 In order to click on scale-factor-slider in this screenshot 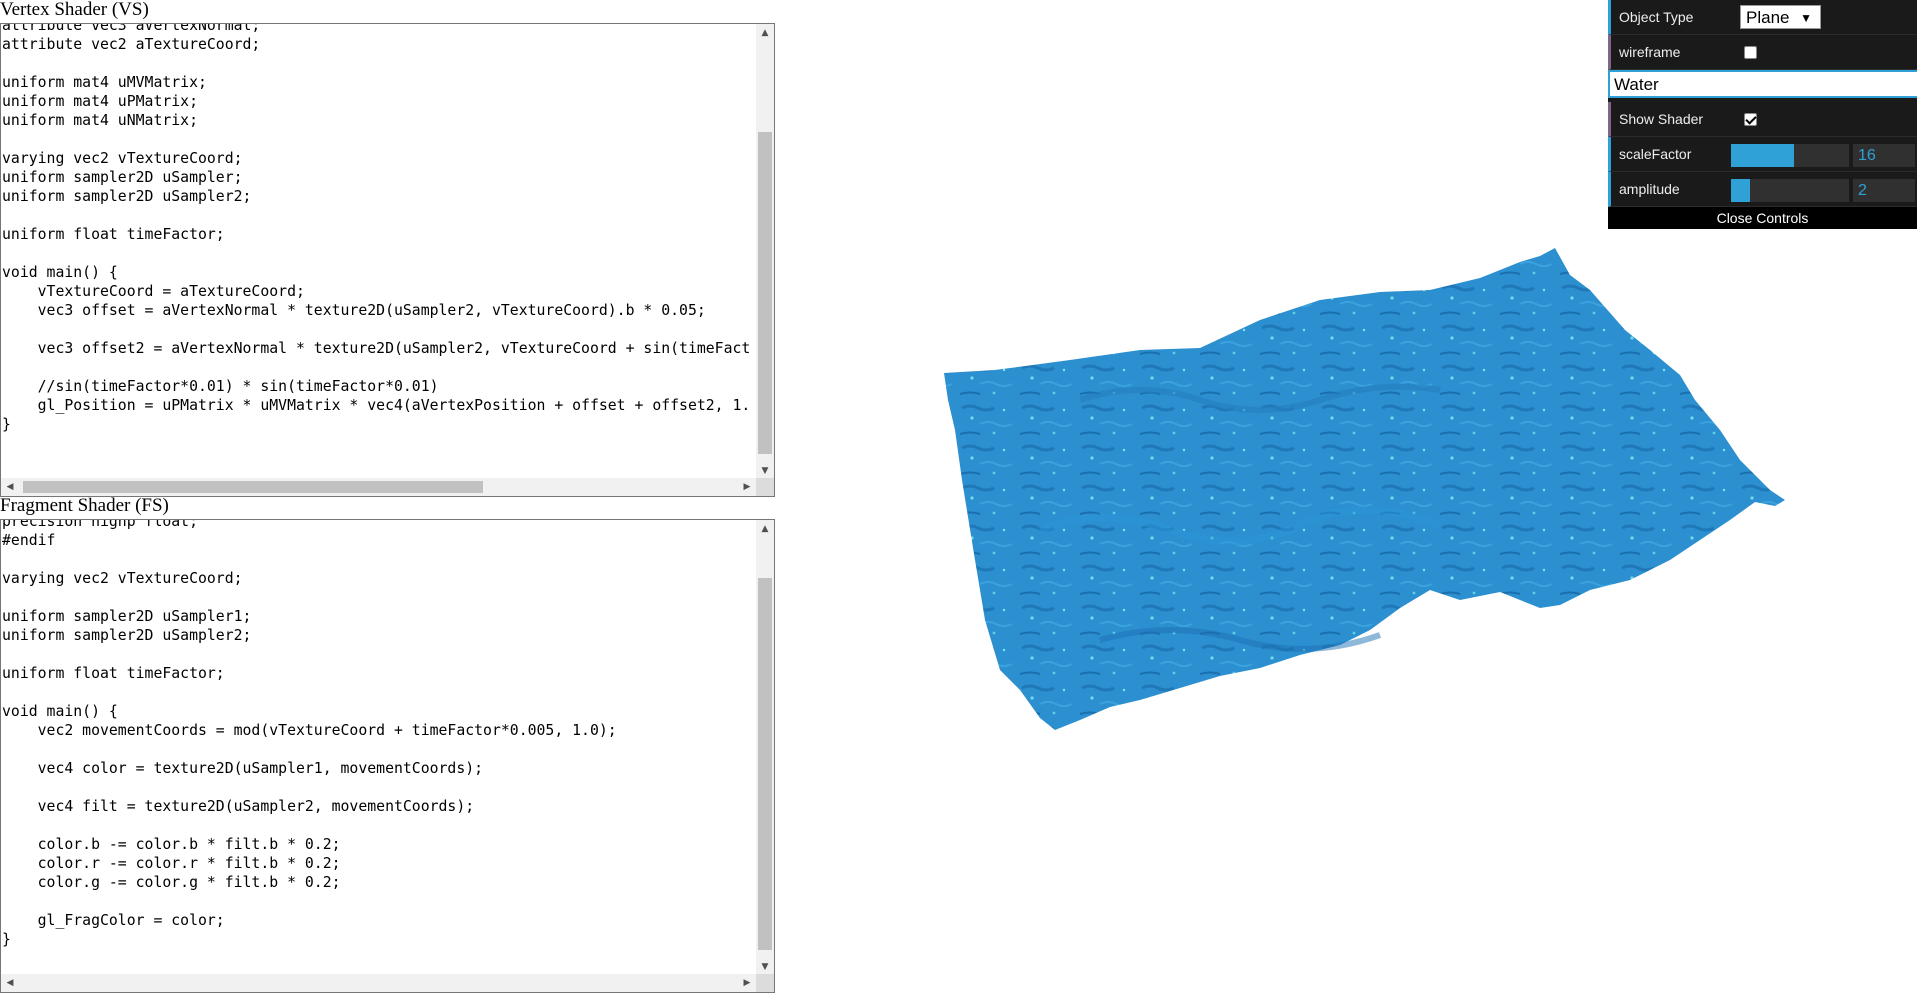, I will do `click(1790, 155)`.